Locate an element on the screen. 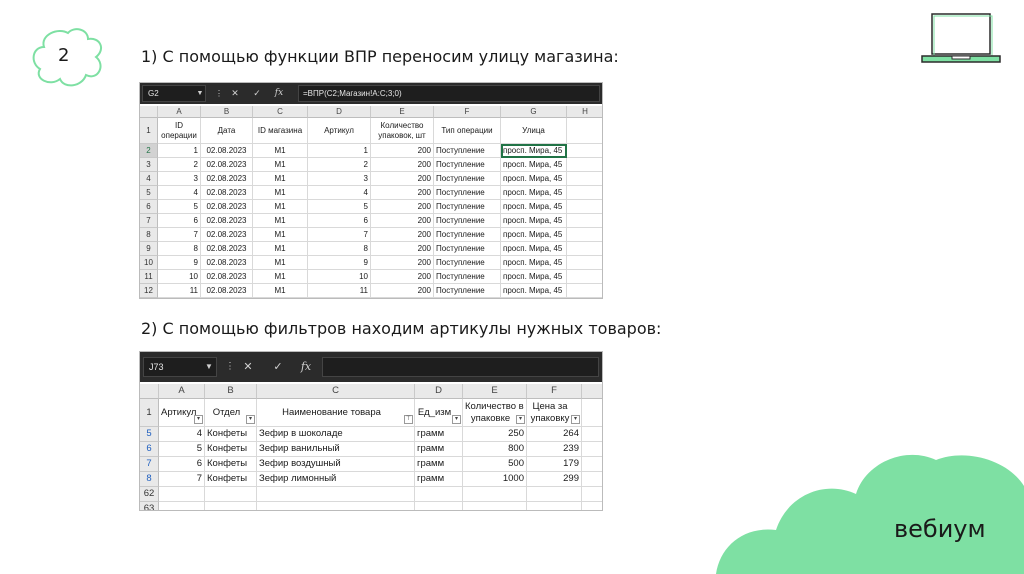 The height and width of the screenshot is (574, 1024). chevron-down-icon: ▼ is located at coordinates (209, 367).